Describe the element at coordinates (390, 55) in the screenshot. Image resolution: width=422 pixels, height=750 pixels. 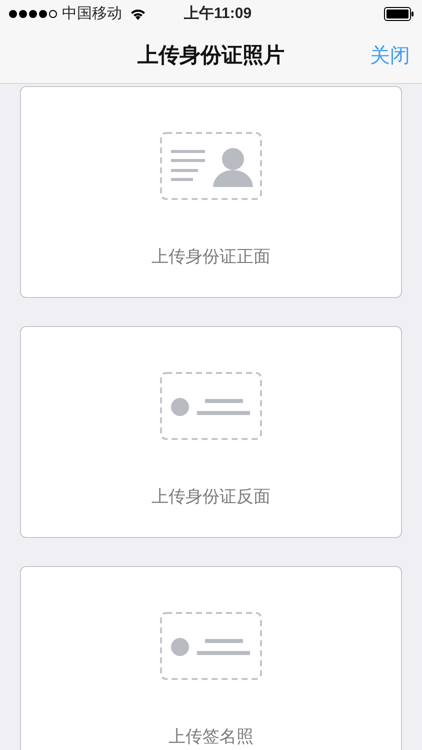
I see `close-button: 关闭` at that location.